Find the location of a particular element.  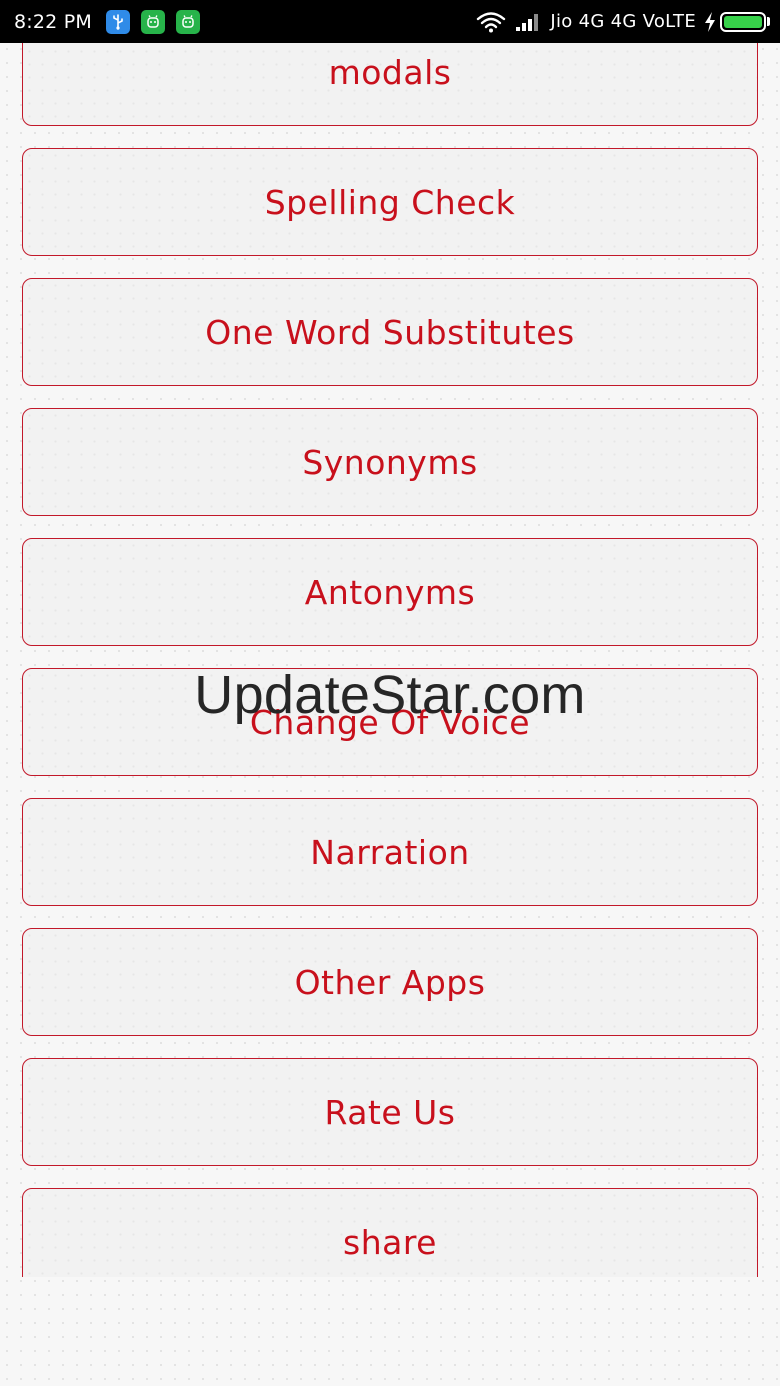

menu-item-narration: Narration is located at coordinates (390, 852).